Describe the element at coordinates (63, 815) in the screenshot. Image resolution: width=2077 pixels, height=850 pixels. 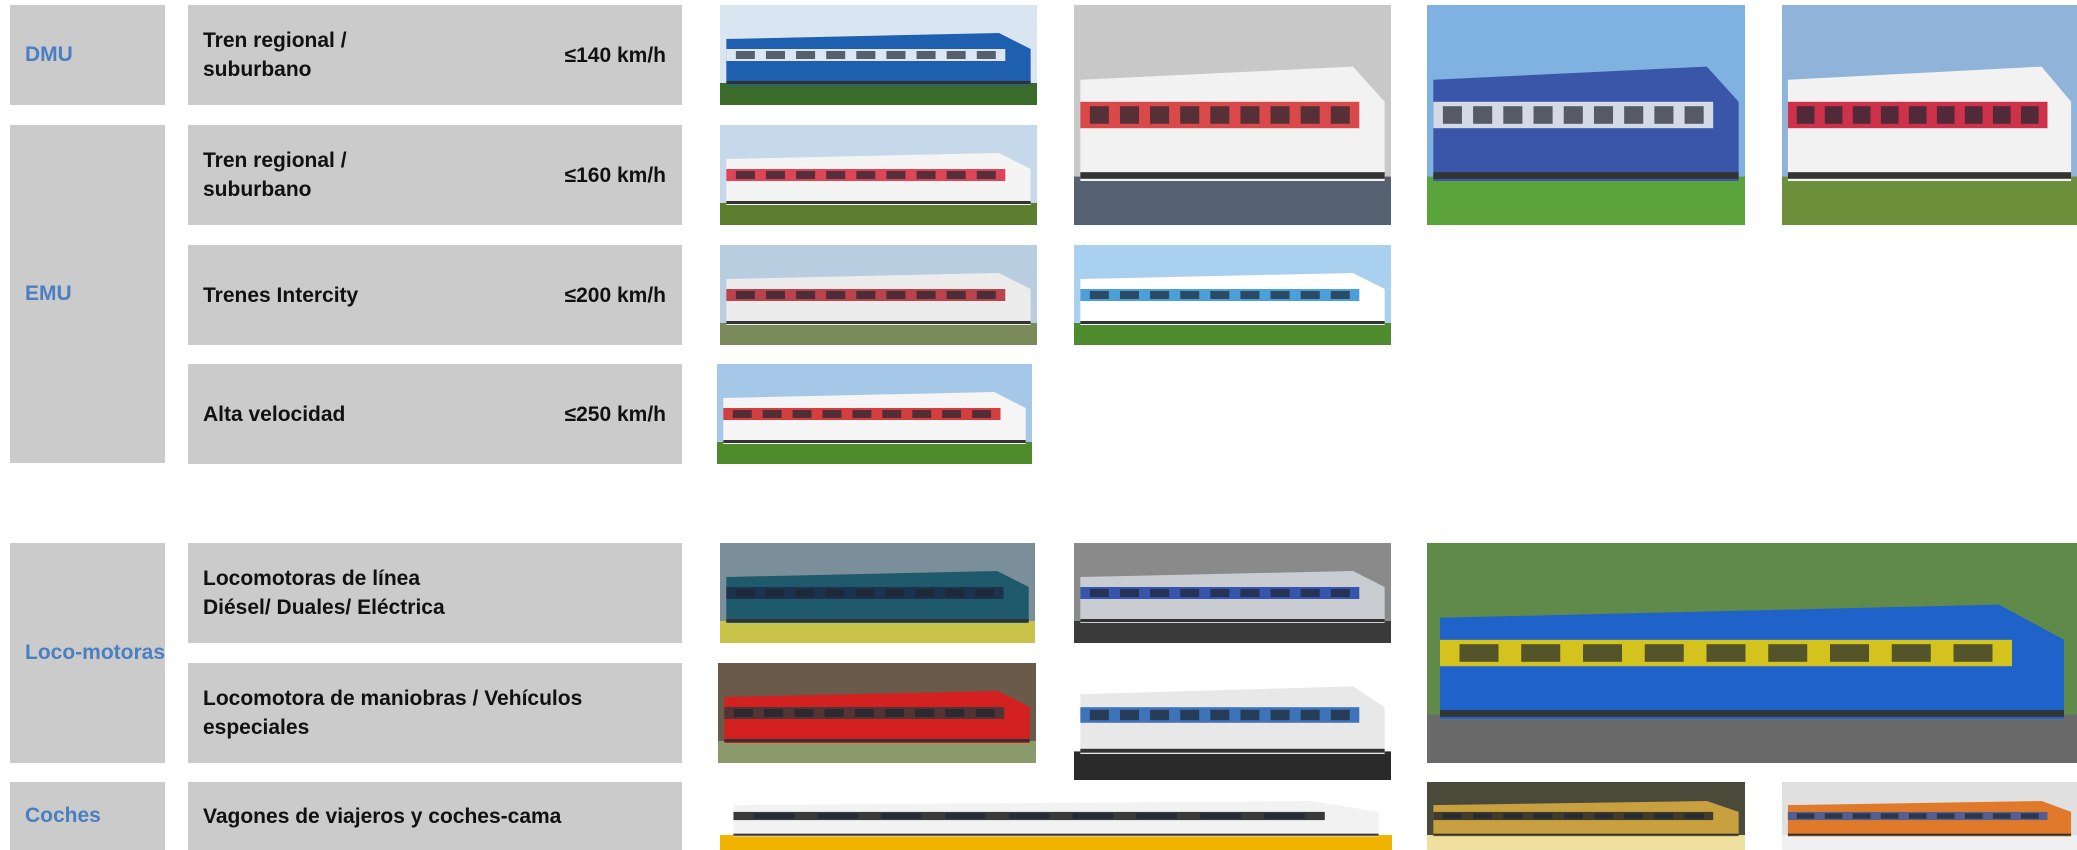
I see `category-coches-label: Coches` at that location.